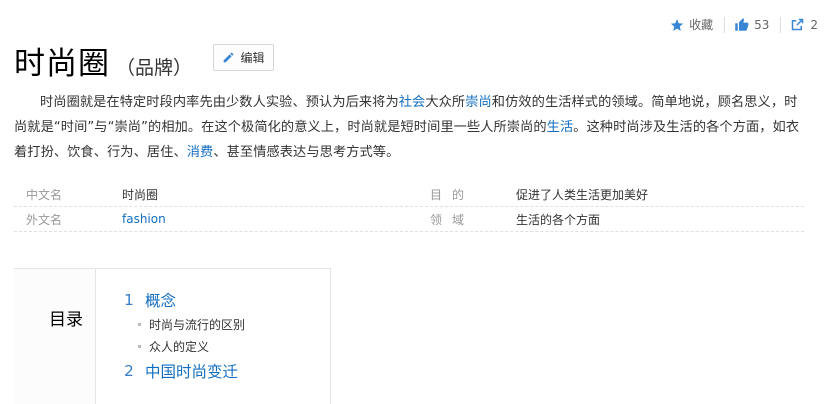 Image resolution: width=828 pixels, height=404 pixels. I want to click on catalog-subitem: 众人的定义, so click(184, 346).